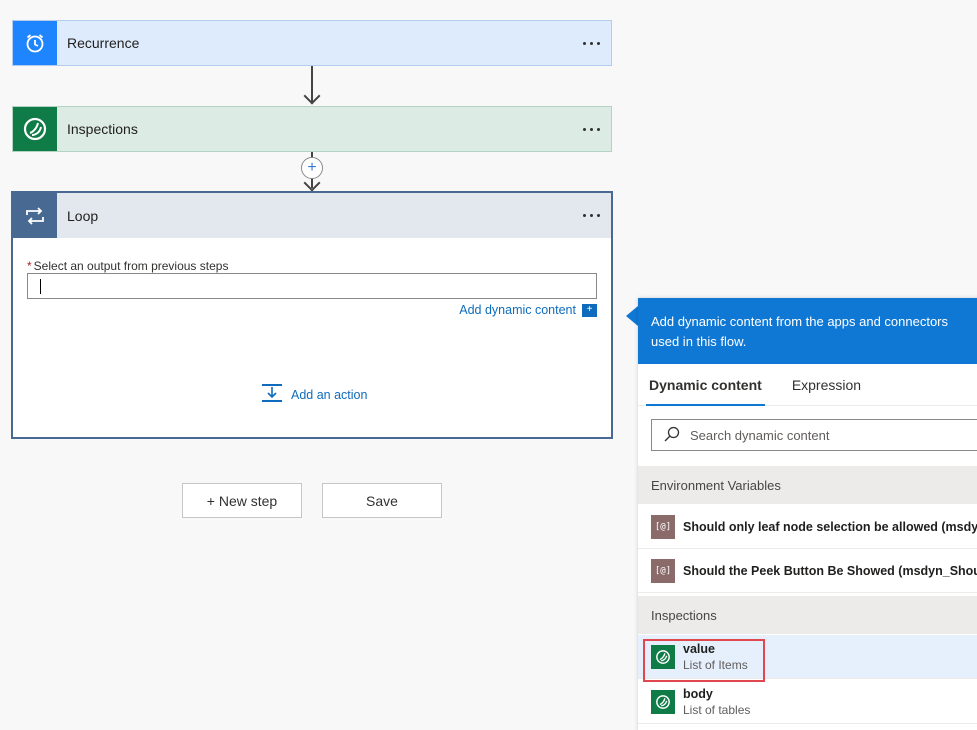  What do you see at coordinates (589, 310) in the screenshot?
I see `plus-icon: +` at bounding box center [589, 310].